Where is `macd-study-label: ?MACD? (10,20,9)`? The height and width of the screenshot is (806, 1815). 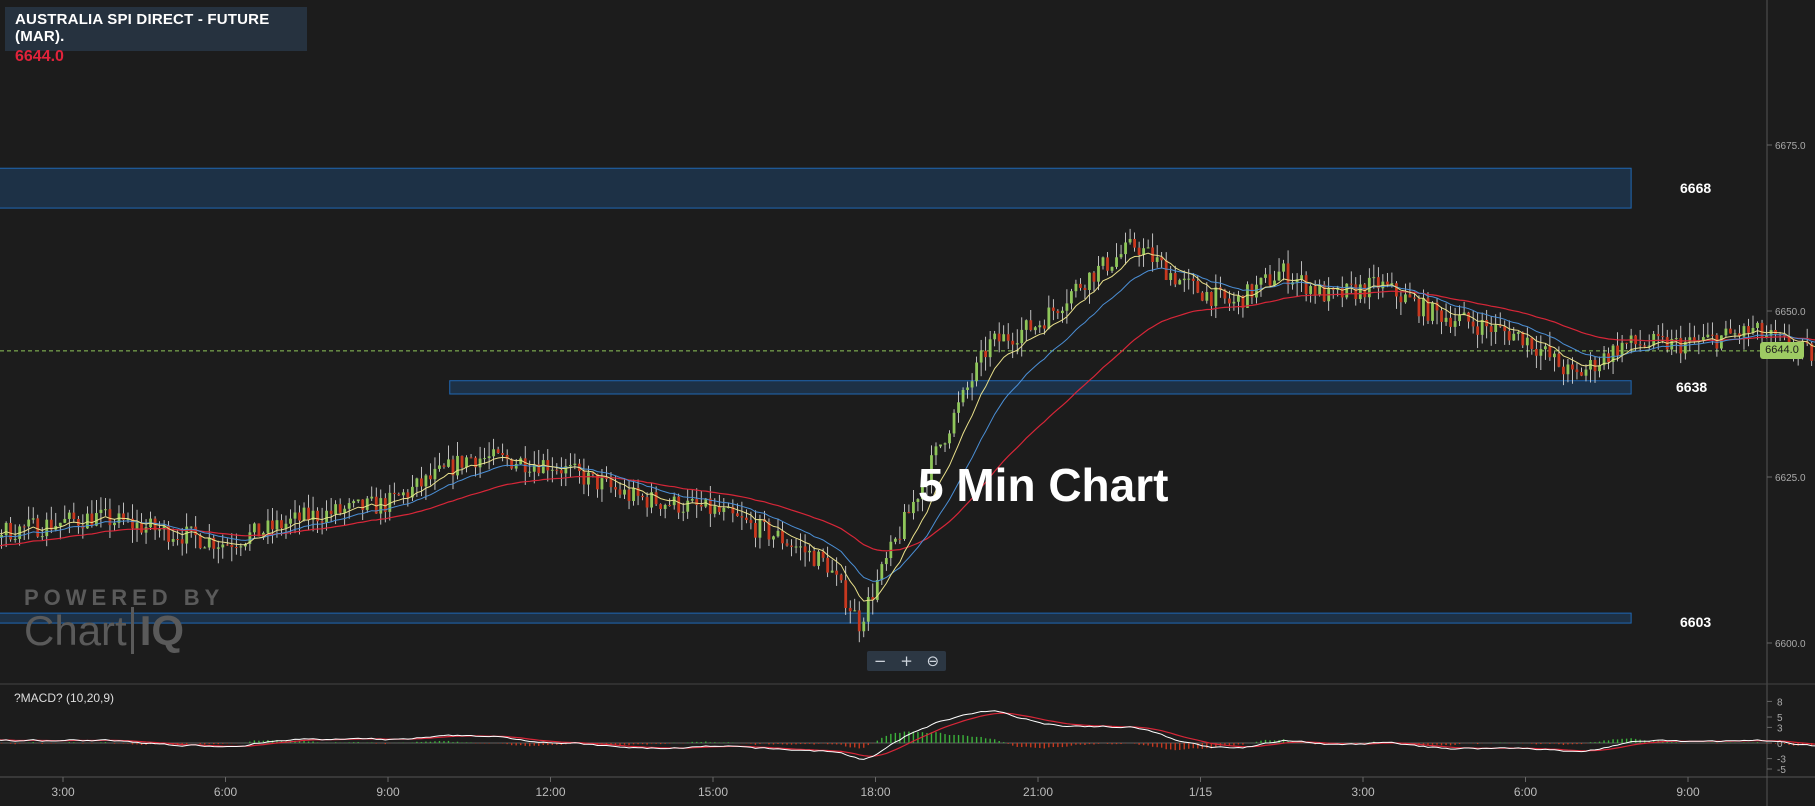
macd-study-label: ?MACD? (10,20,9) is located at coordinates (64, 698).